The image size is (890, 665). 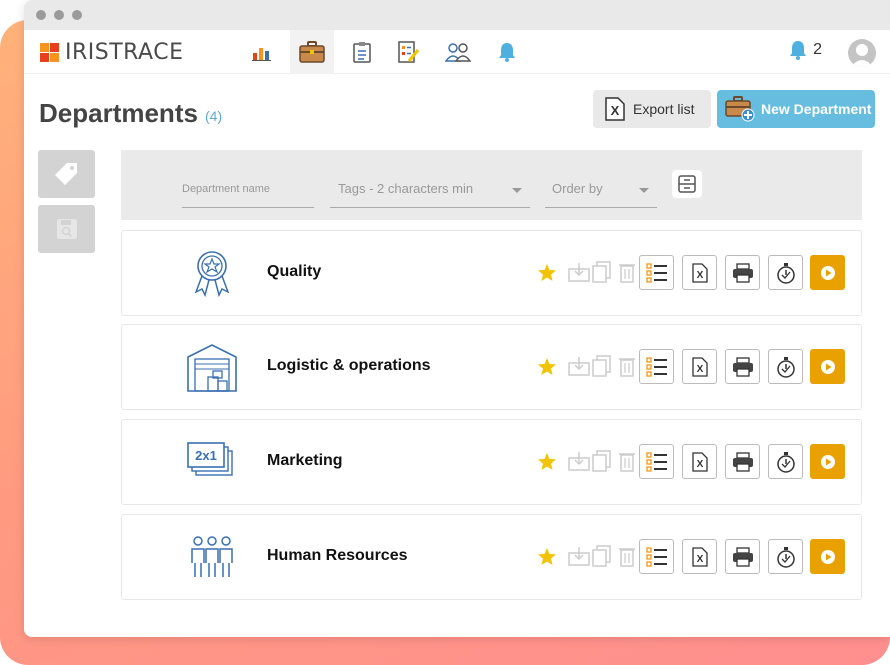 What do you see at coordinates (491, 462) in the screenshot?
I see `department-row: 2x1 Marketing X` at bounding box center [491, 462].